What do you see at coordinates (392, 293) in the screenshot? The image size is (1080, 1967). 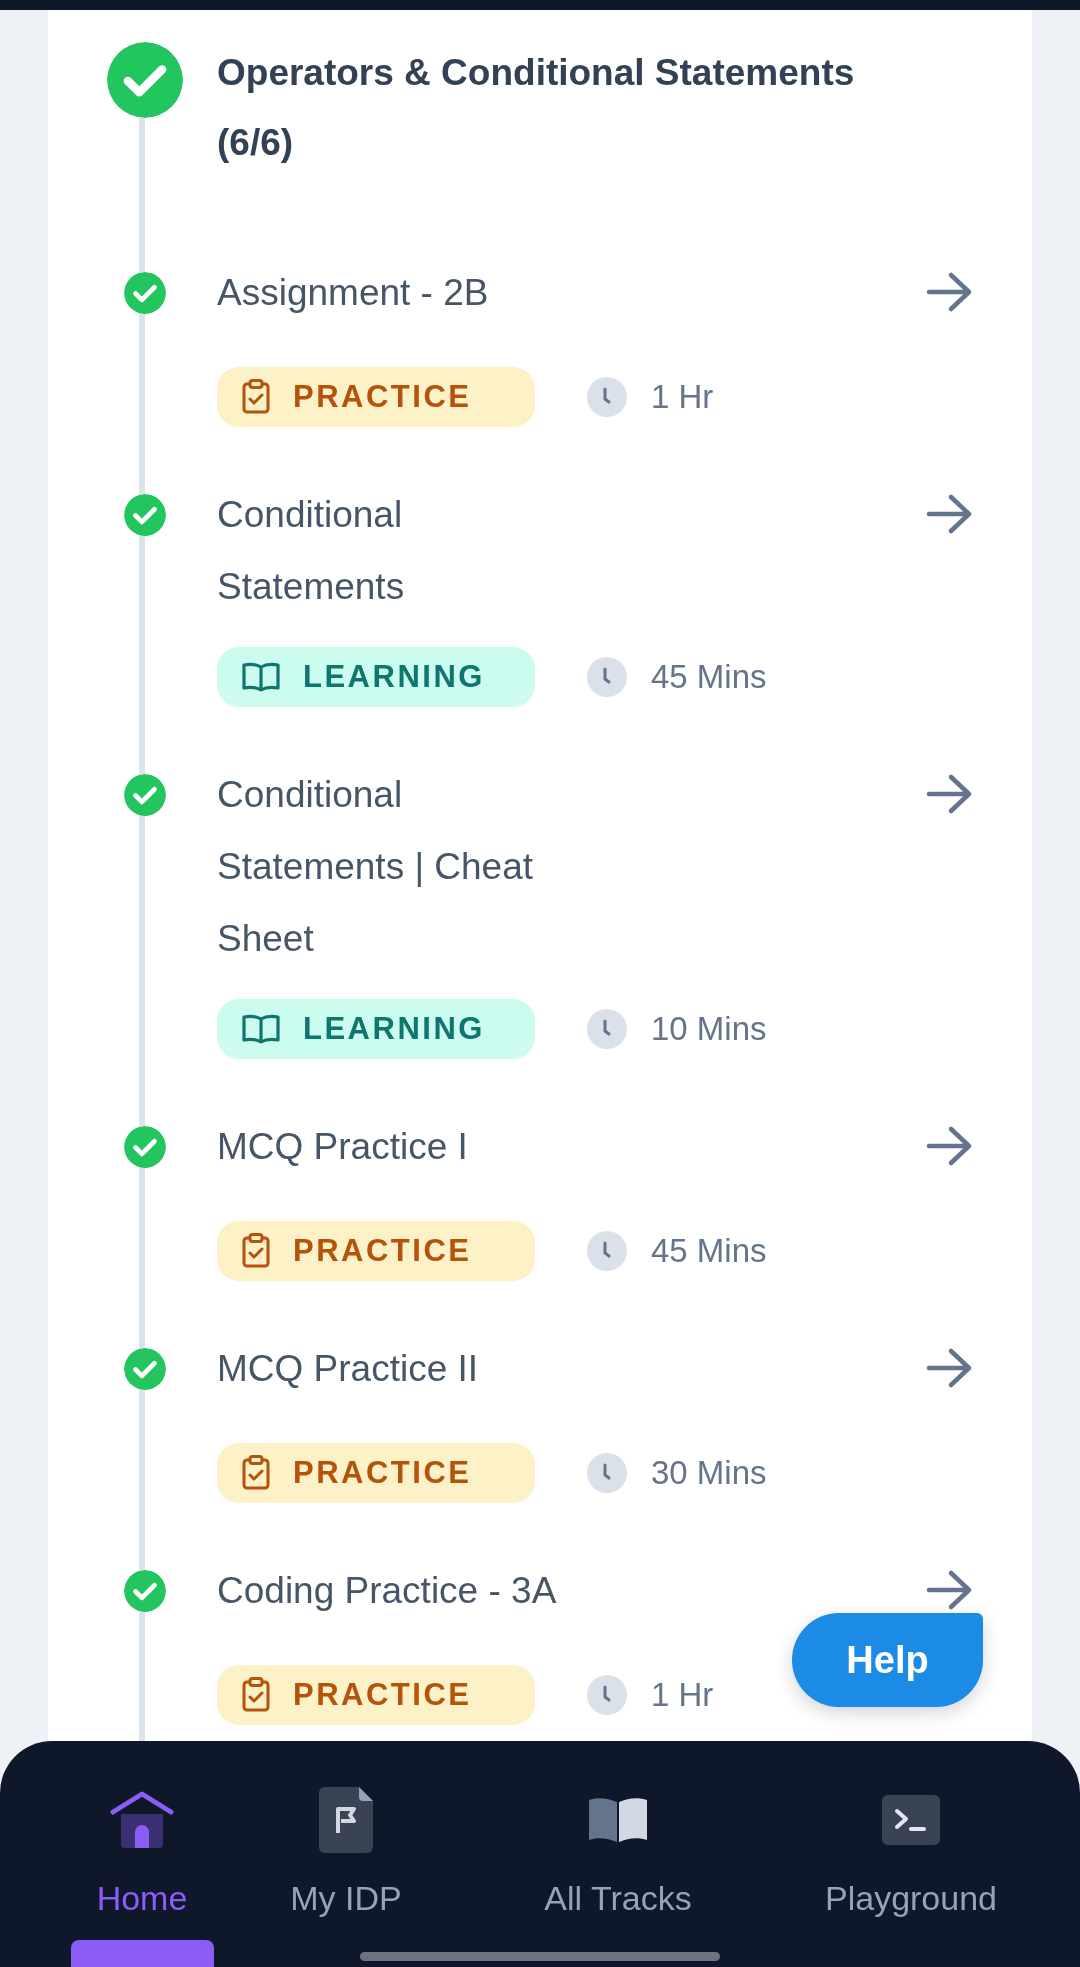 I see `lesson-title: Assignment - 2B` at bounding box center [392, 293].